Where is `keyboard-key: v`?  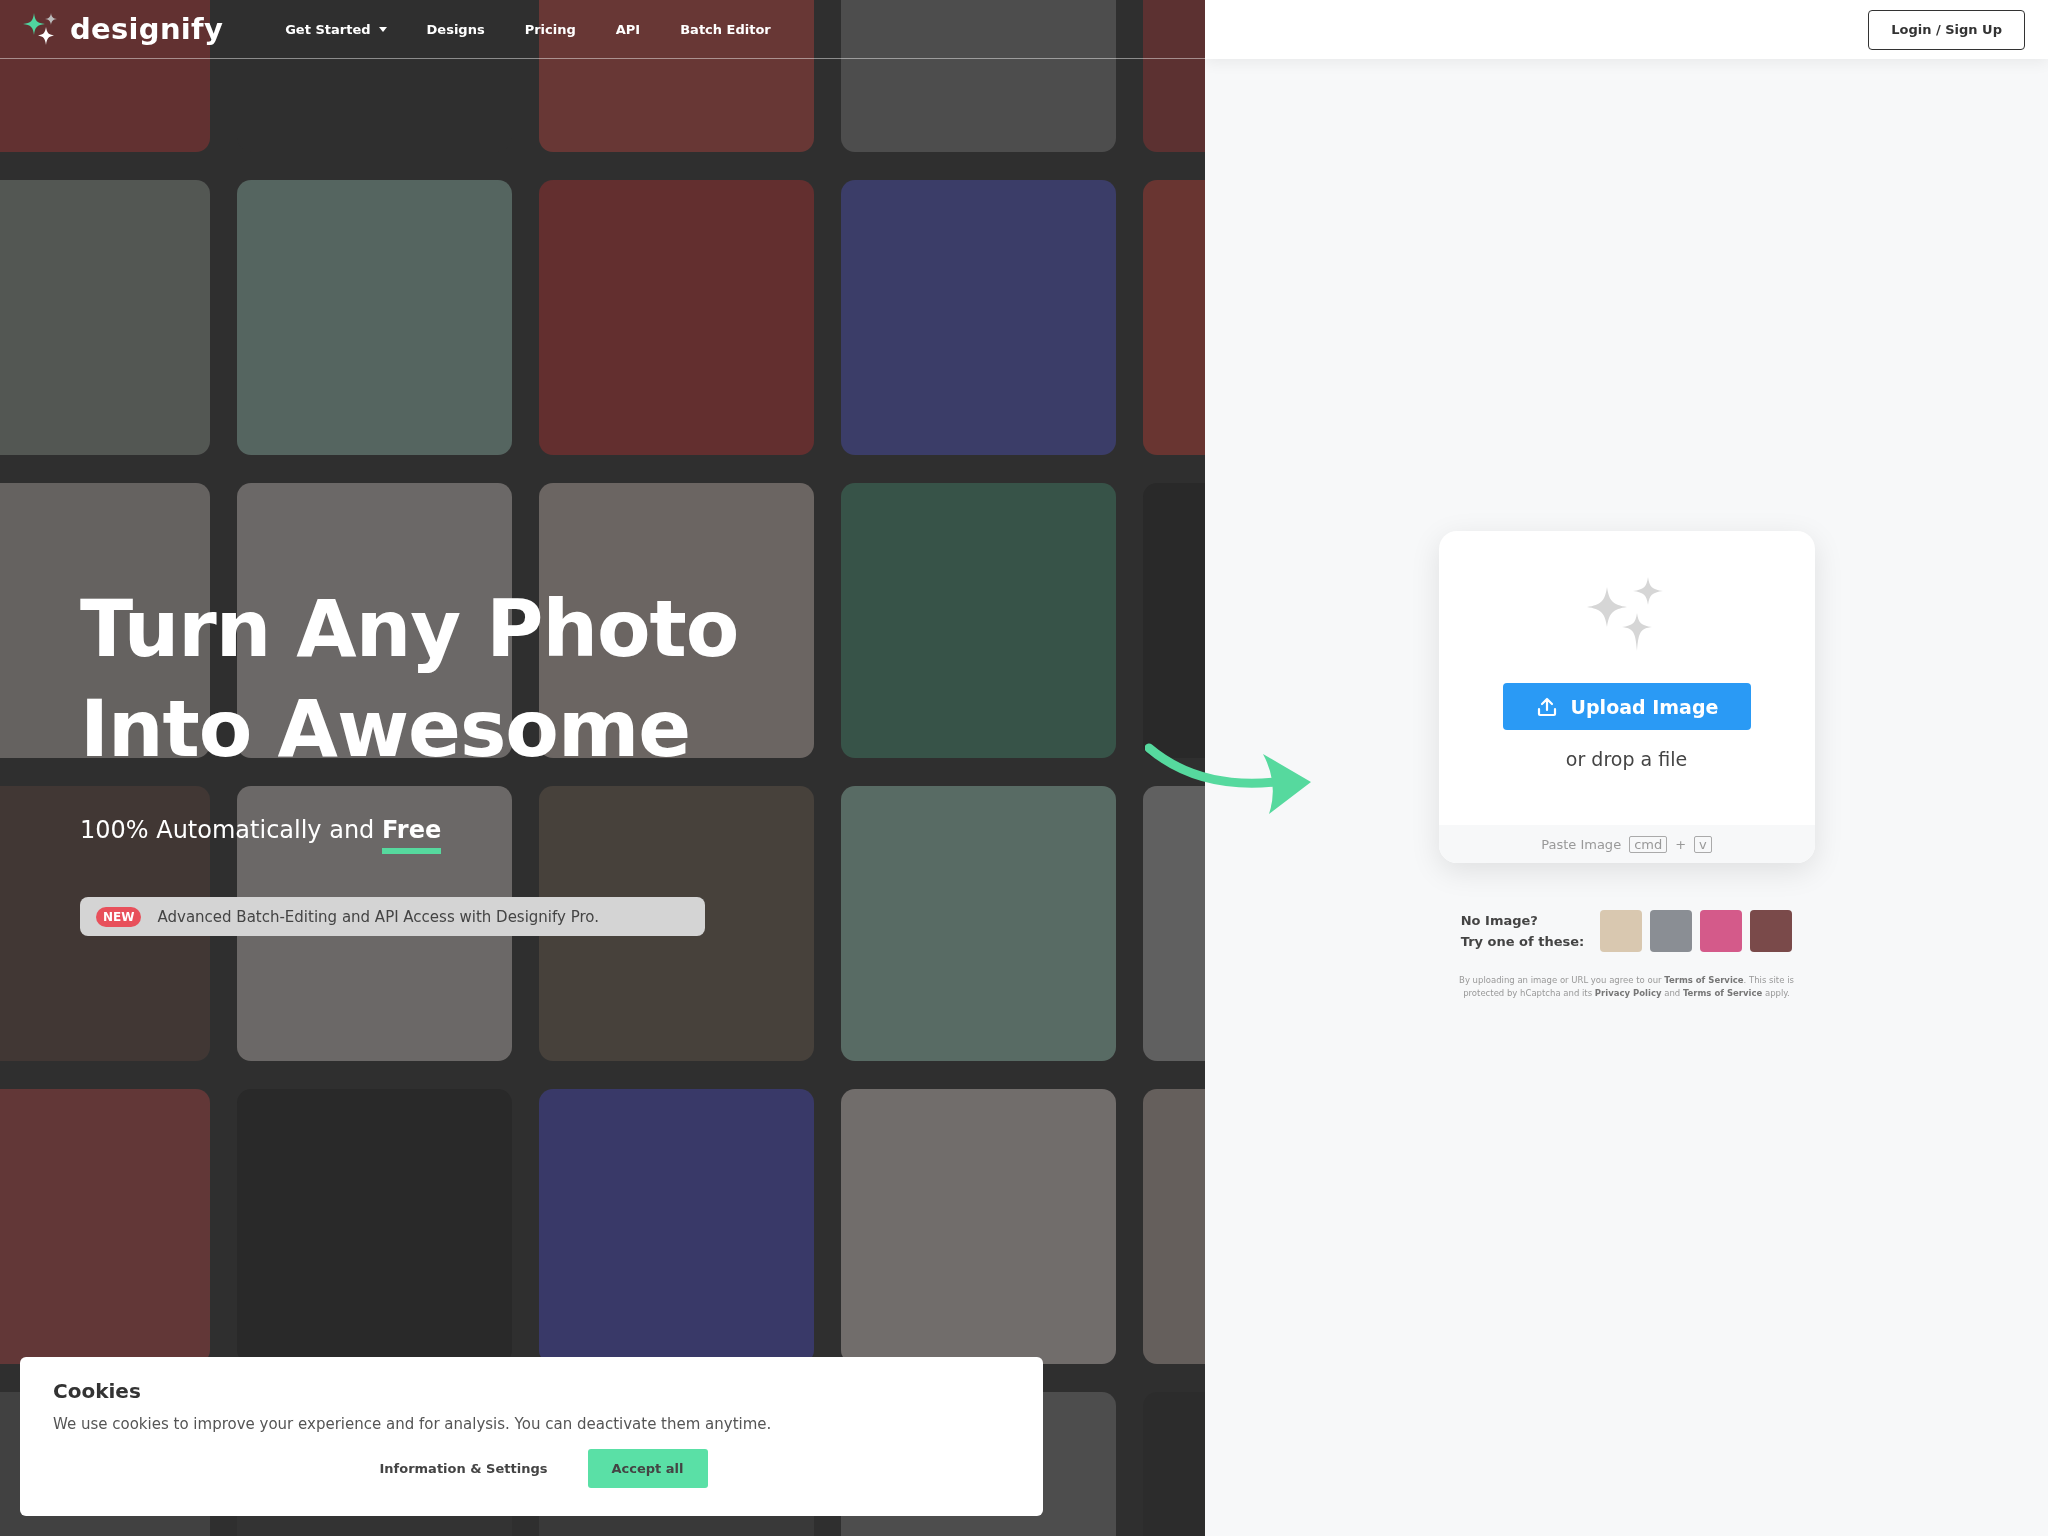
keyboard-key: v is located at coordinates (1703, 844).